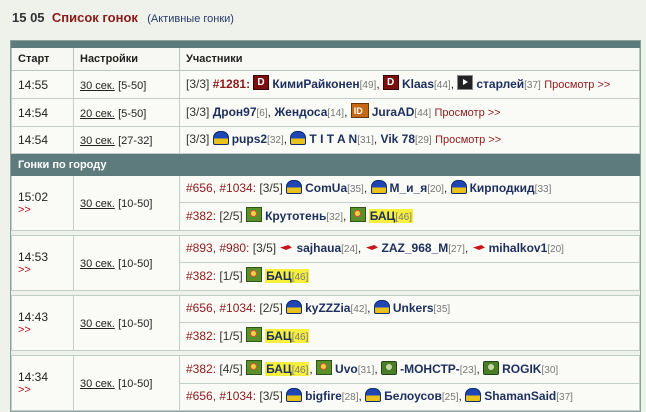 This screenshot has width=646, height=412. What do you see at coordinates (398, 139) in the screenshot?
I see `player-name: Vik 78` at bounding box center [398, 139].